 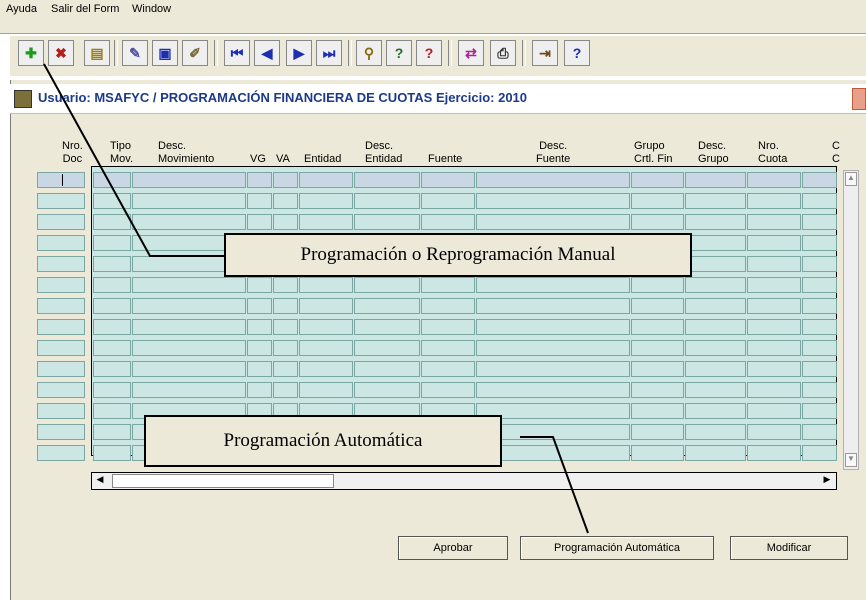 I want to click on auto-arrow, so click(x=554, y=485).